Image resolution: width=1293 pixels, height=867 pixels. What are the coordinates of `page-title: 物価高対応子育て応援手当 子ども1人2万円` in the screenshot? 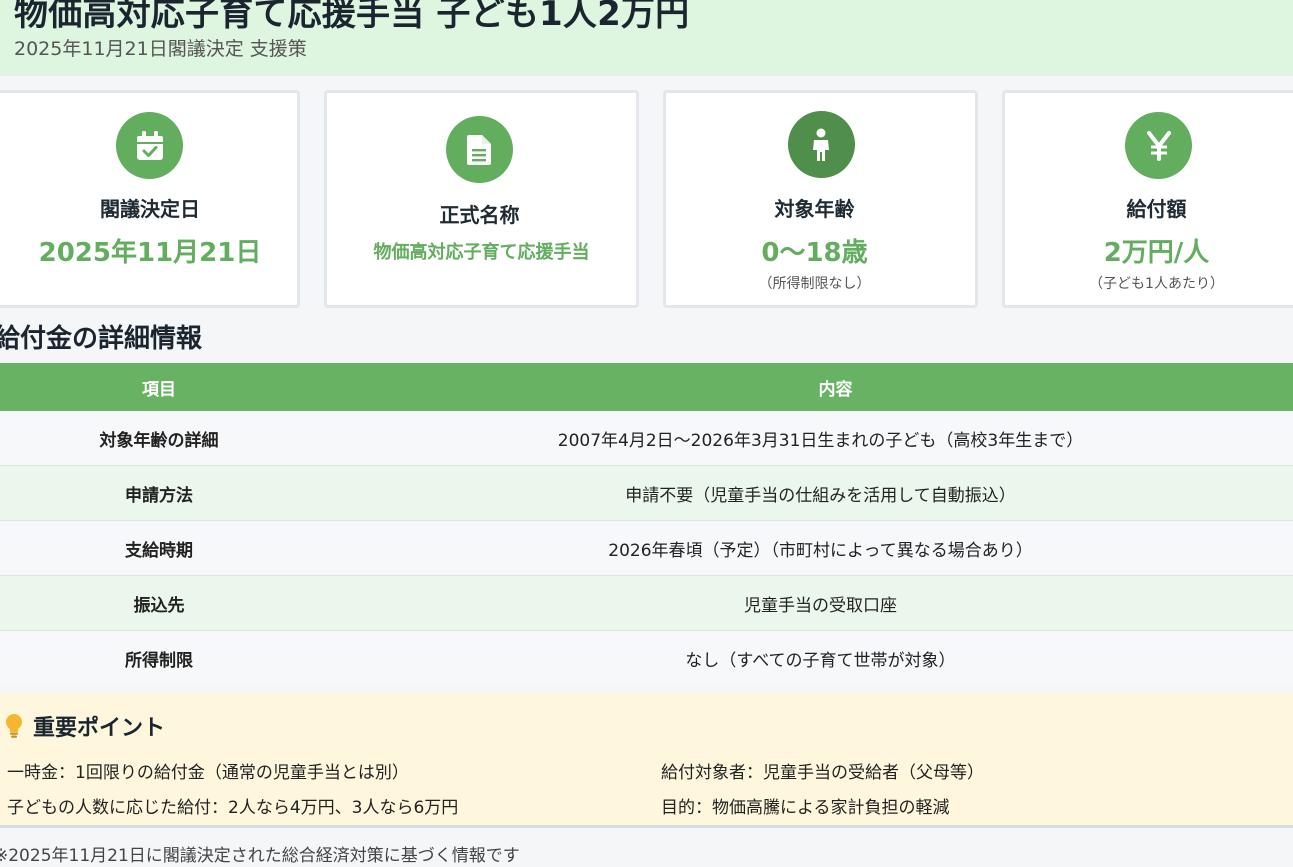 It's located at (352, 17).